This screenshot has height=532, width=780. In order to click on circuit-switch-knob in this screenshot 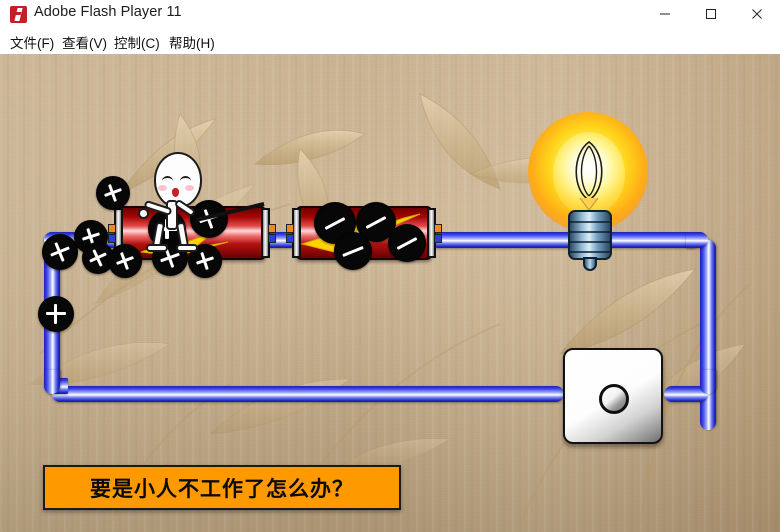, I will do `click(614, 399)`.